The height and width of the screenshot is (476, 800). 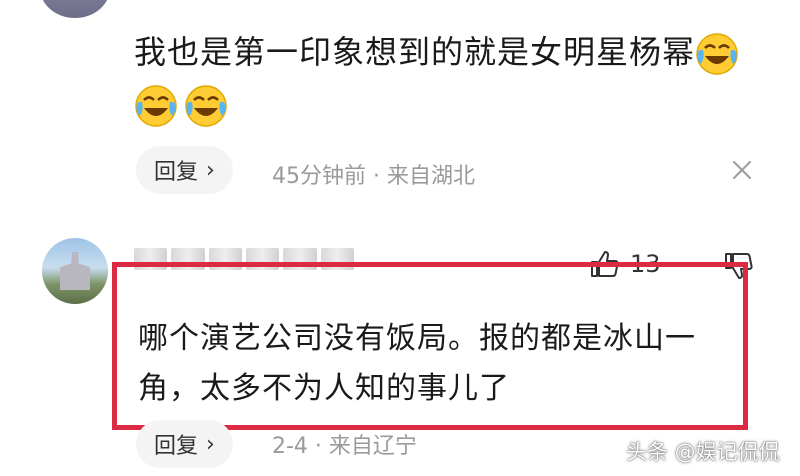 I want to click on comment-meta: 2-4 · 来自辽宁, so click(x=344, y=446).